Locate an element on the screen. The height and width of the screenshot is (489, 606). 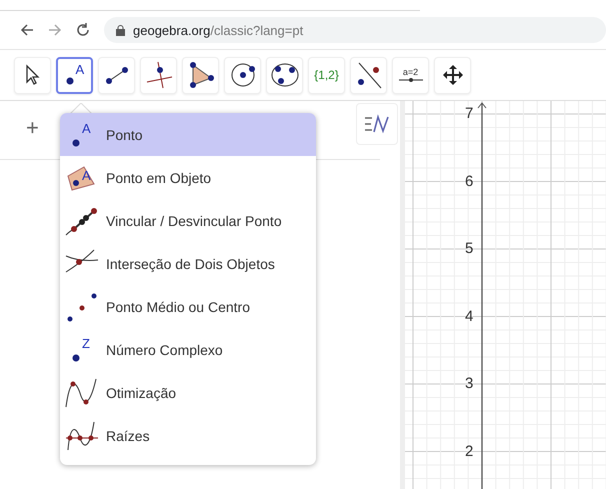
move-arrows-icon is located at coordinates (453, 75).